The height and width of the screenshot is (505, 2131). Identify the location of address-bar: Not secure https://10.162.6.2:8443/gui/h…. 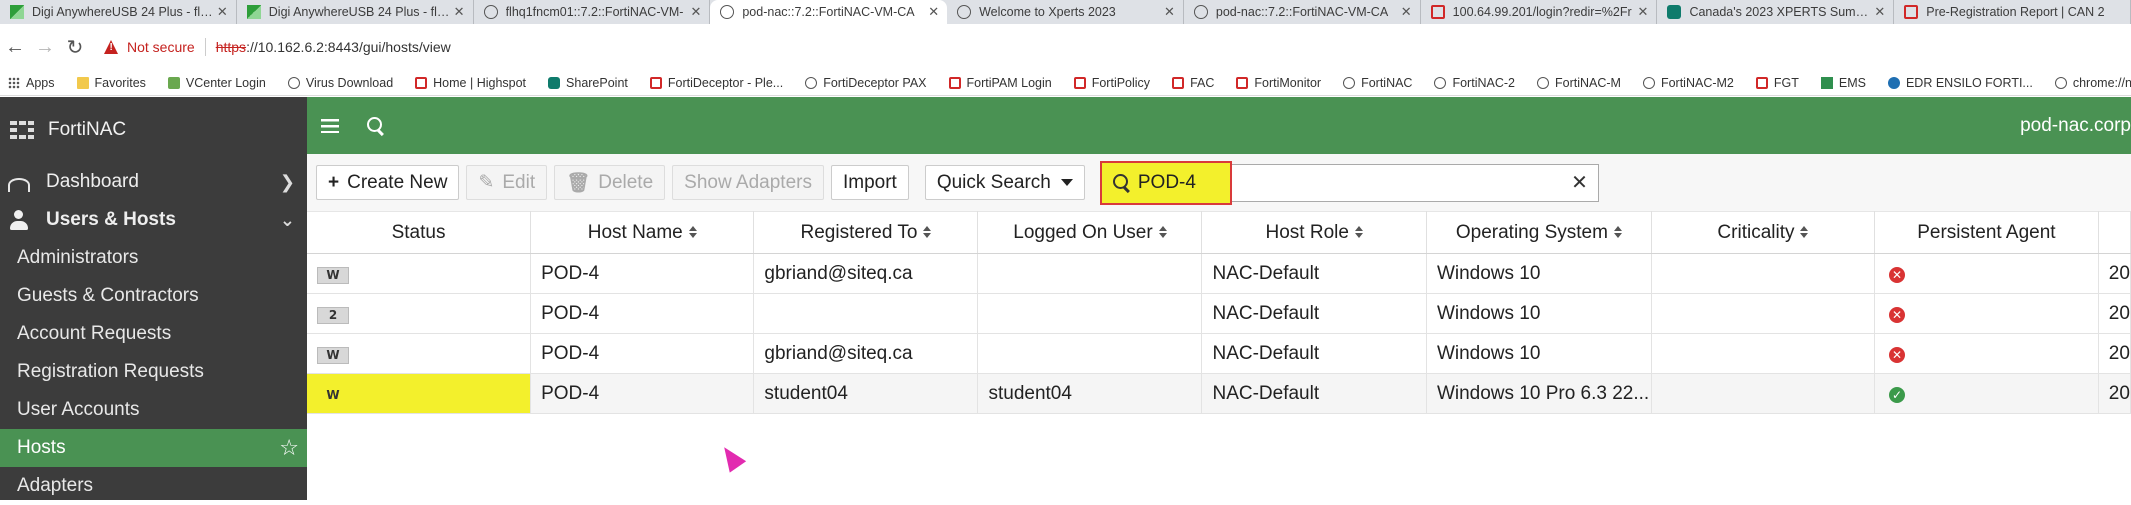
(277, 47).